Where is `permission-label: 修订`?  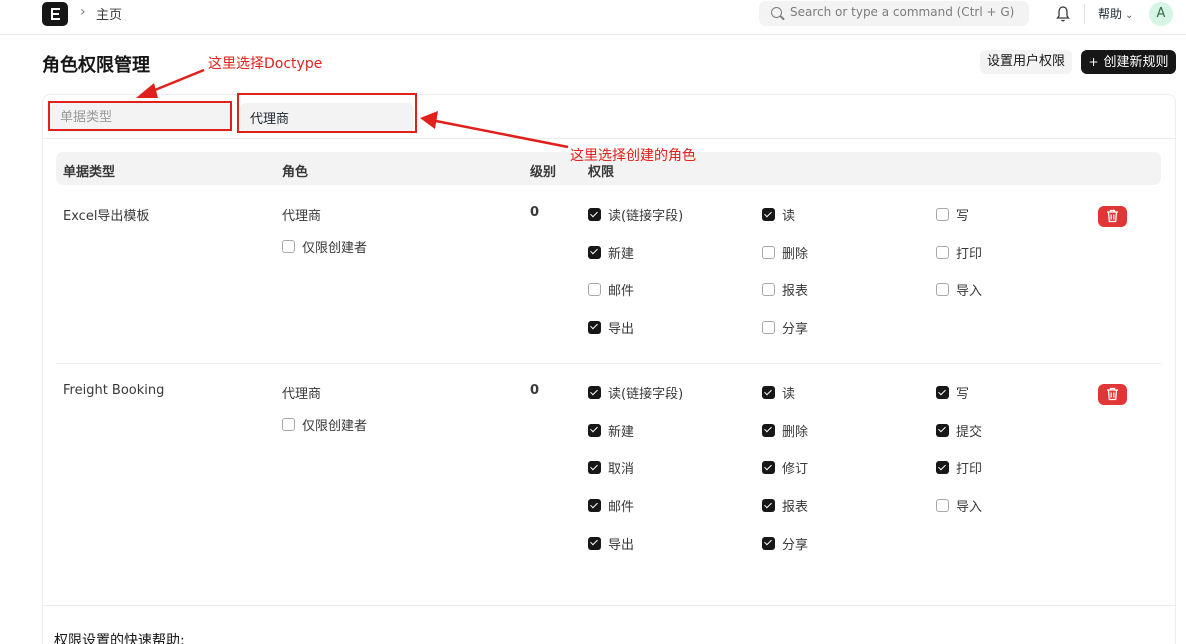
permission-label: 修订 is located at coordinates (795, 470).